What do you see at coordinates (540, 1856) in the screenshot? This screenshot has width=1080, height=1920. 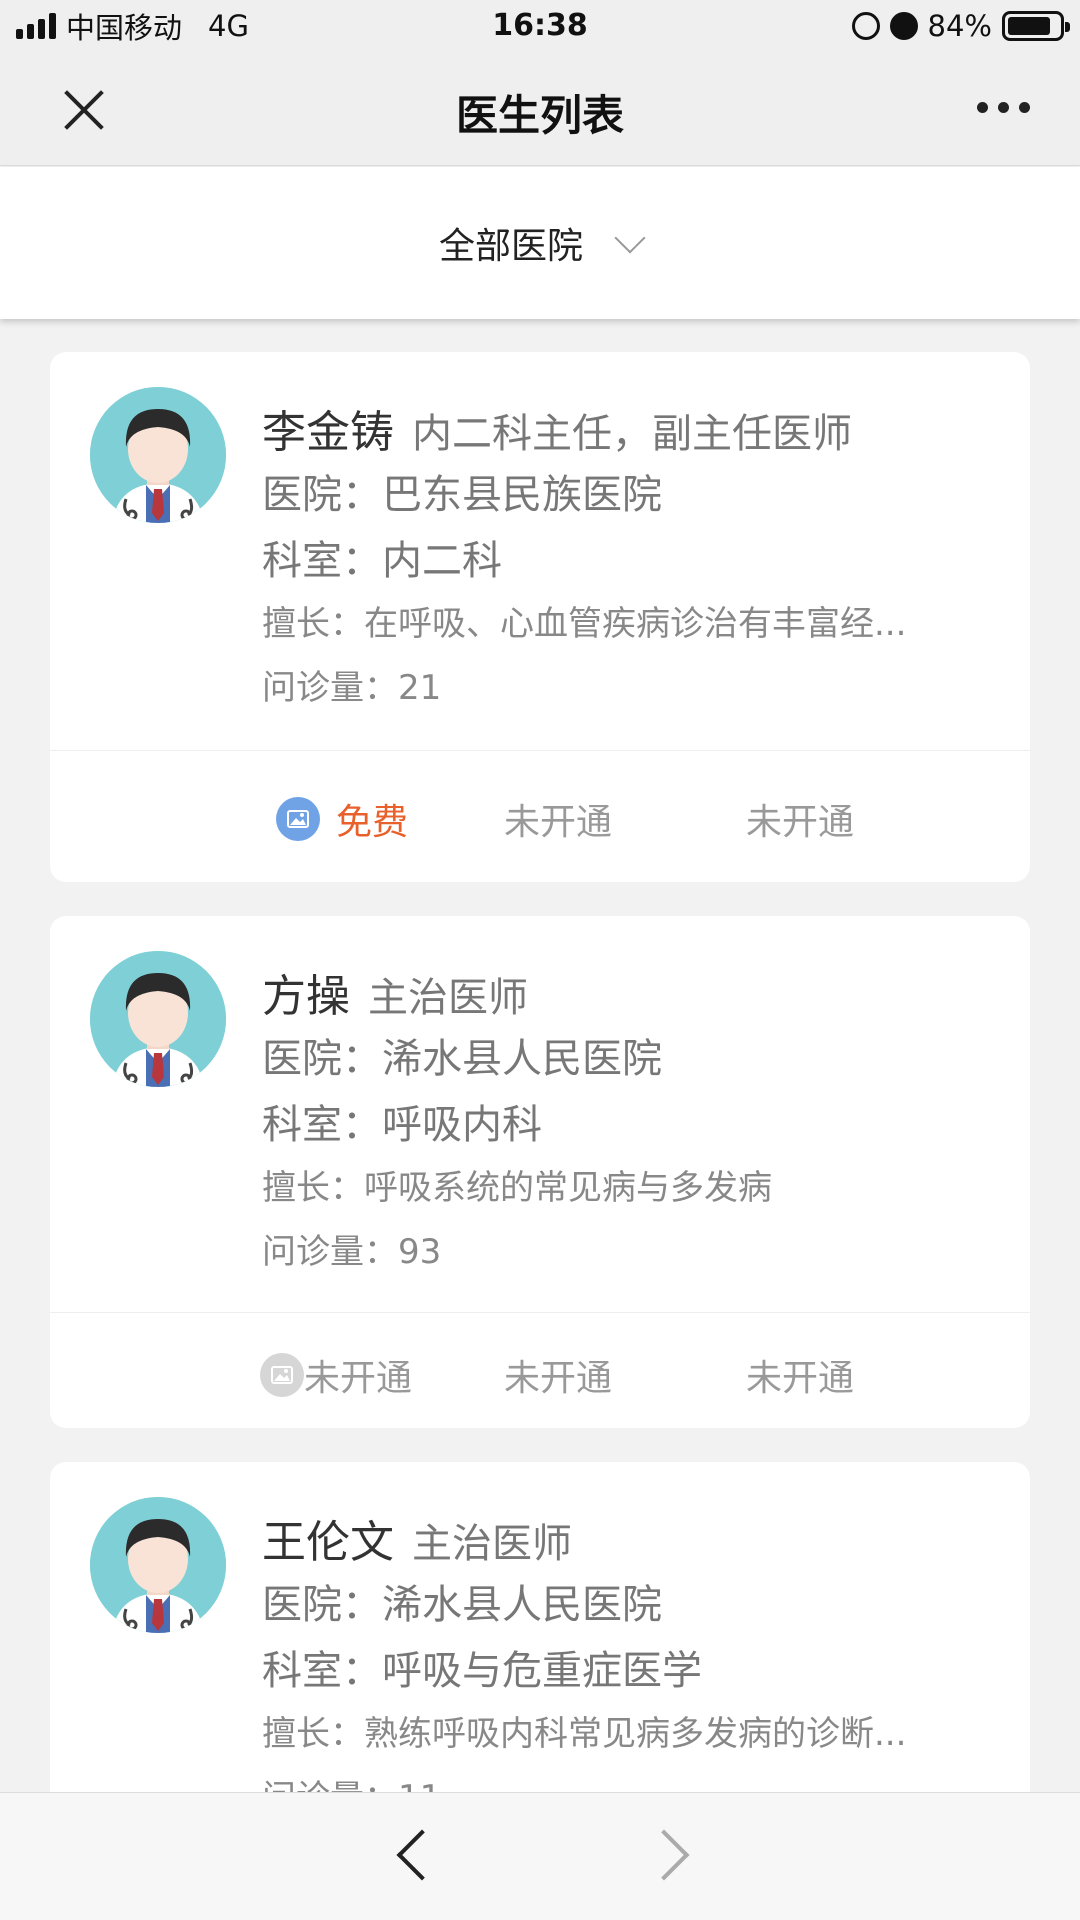 I see `browser-toolbar` at bounding box center [540, 1856].